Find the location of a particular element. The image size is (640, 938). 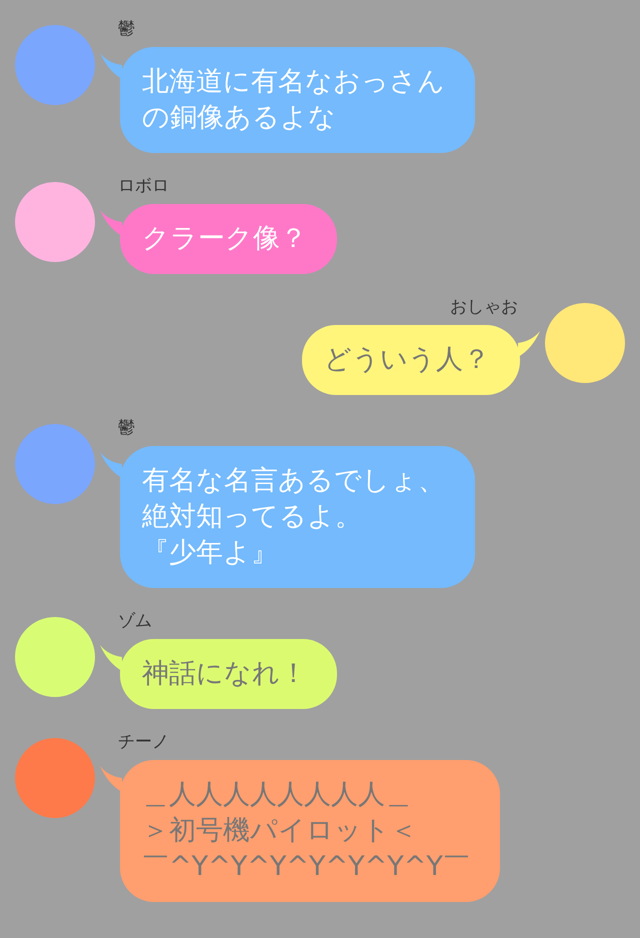

sender-name: チーノ is located at coordinates (143, 742).